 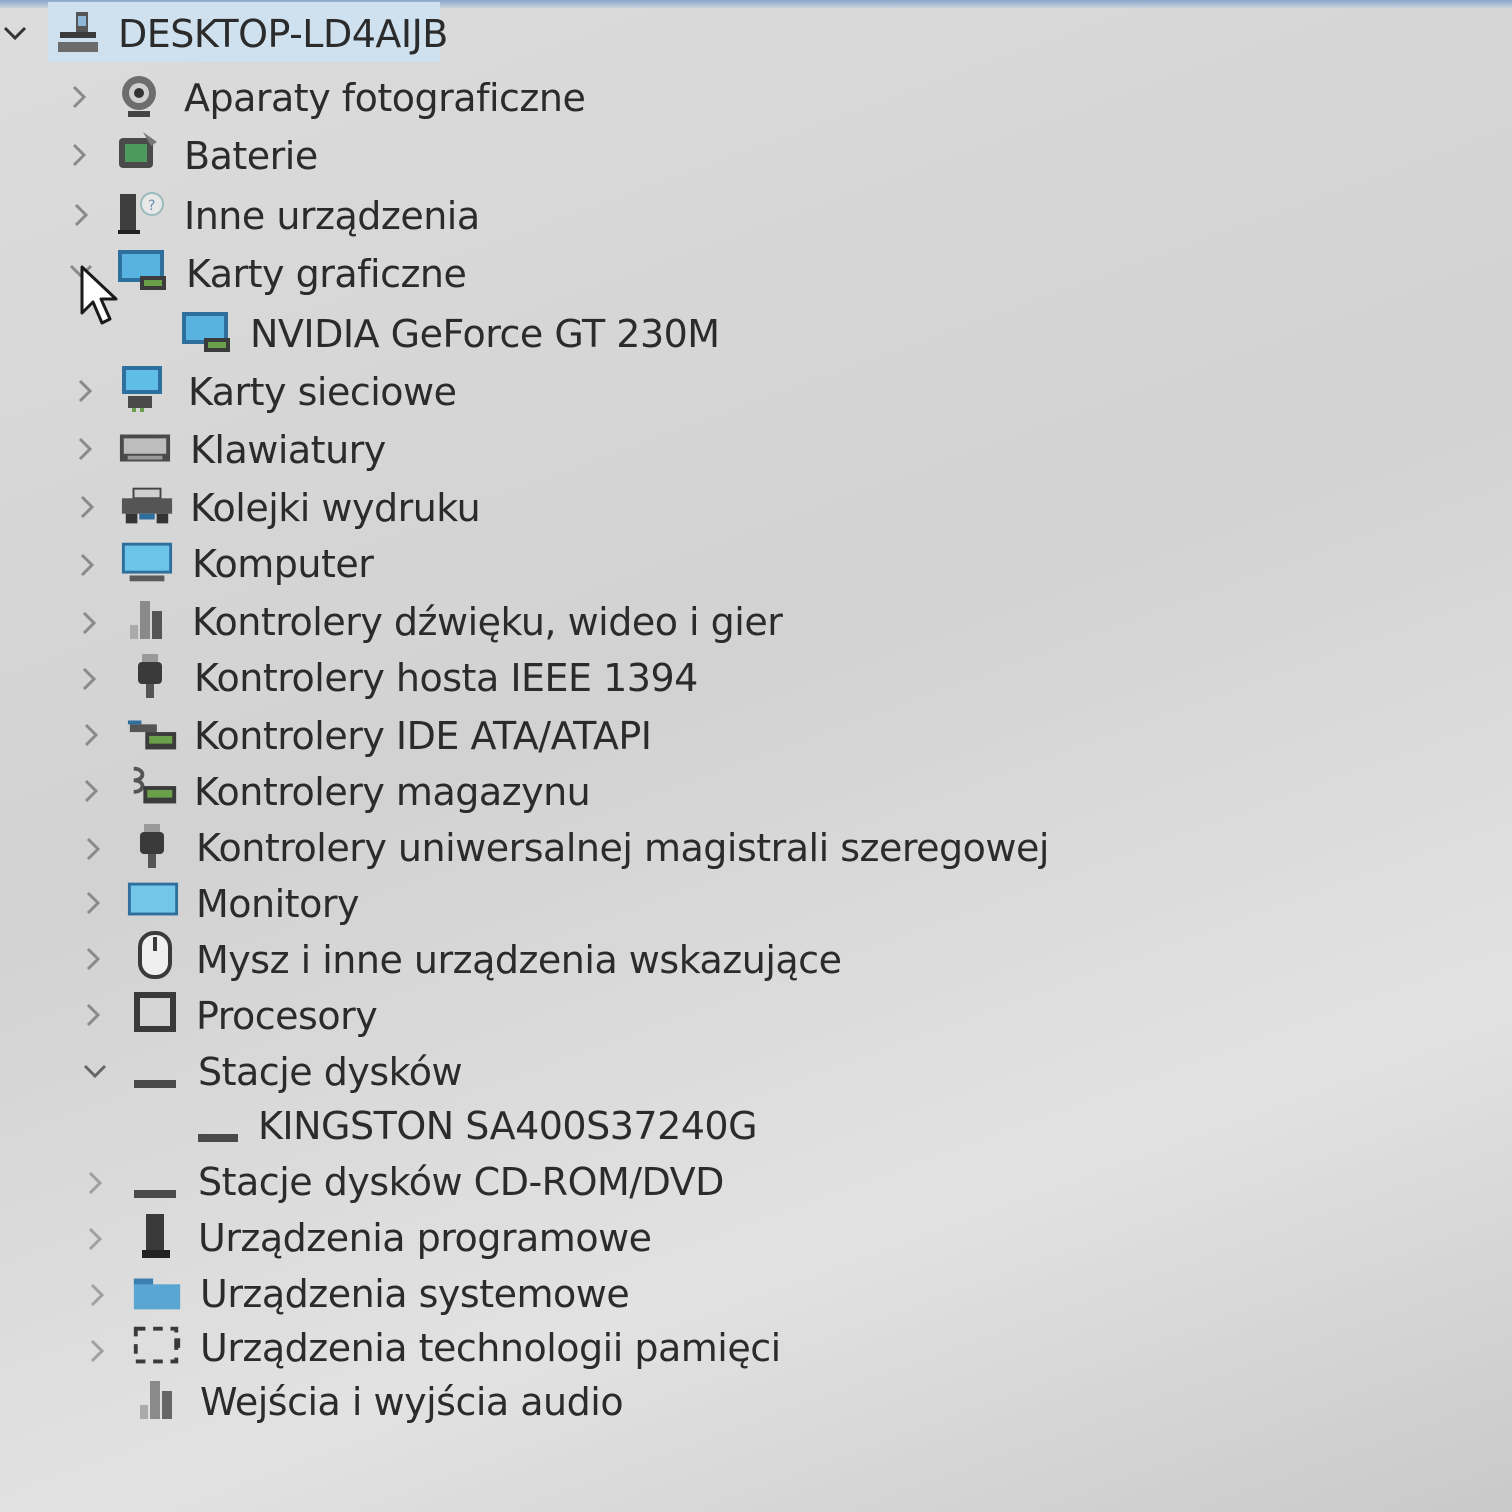 What do you see at coordinates (145, 448) in the screenshot?
I see `keyboard-icon` at bounding box center [145, 448].